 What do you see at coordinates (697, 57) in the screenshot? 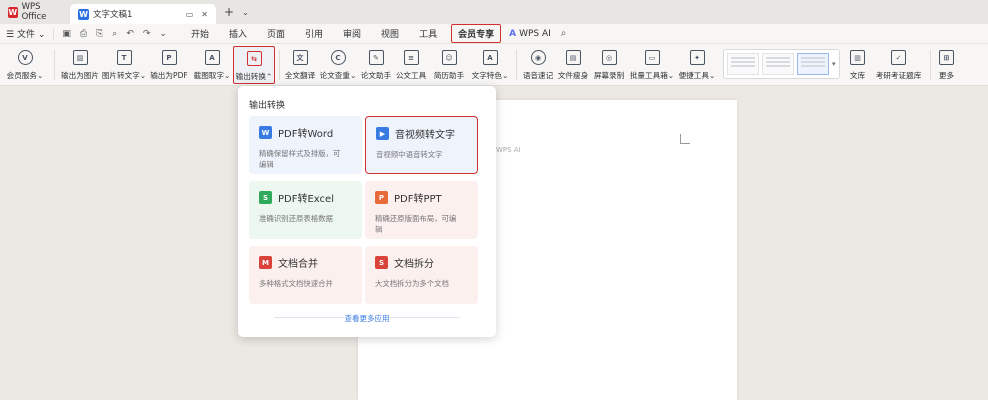
I see `handy-tools-icon: ✦` at bounding box center [697, 57].